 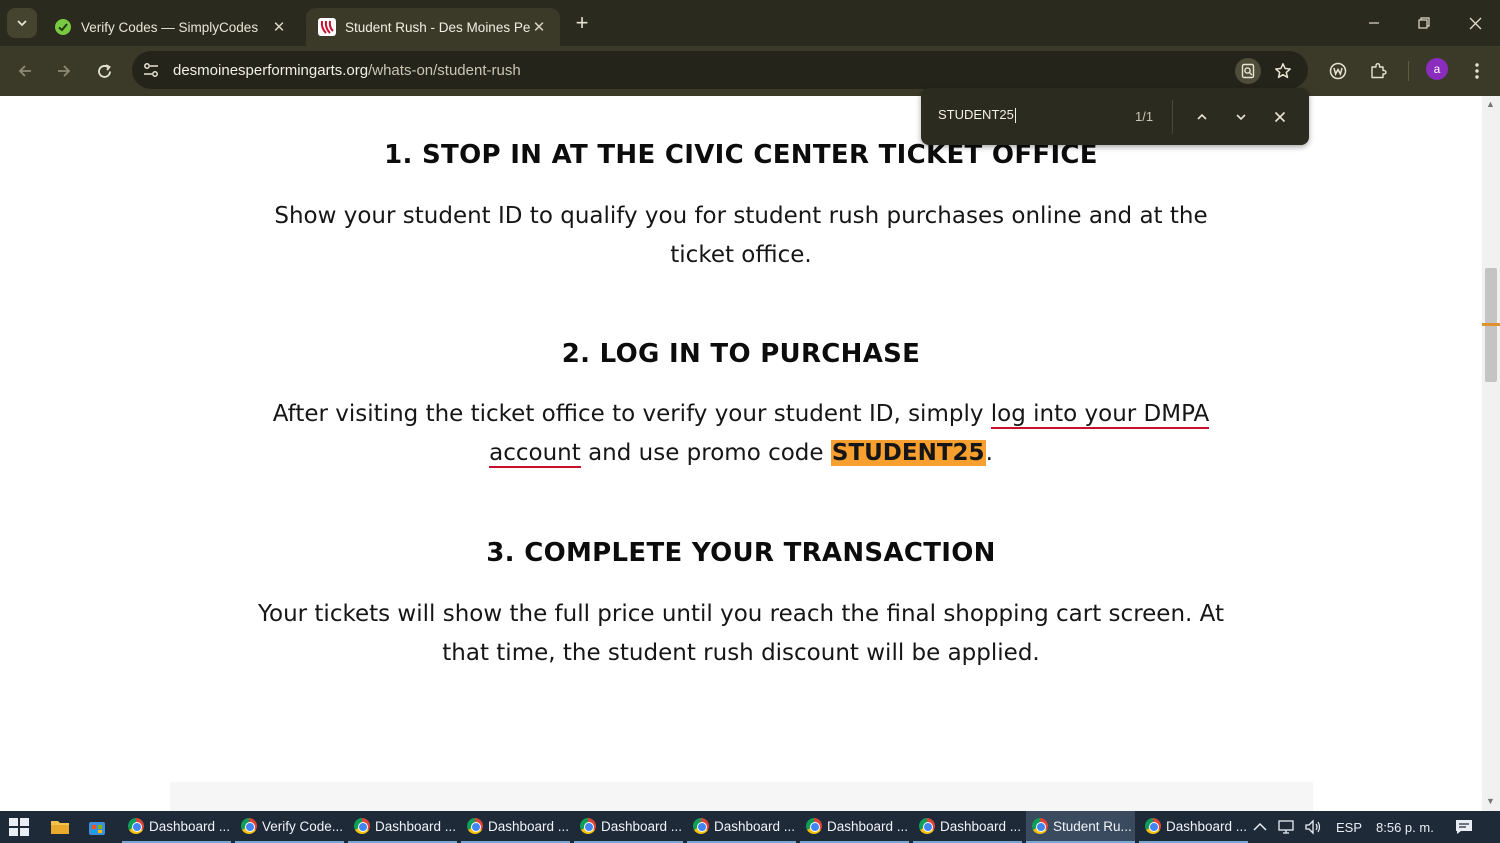 What do you see at coordinates (1202, 117) in the screenshot?
I see `find-previous-button` at bounding box center [1202, 117].